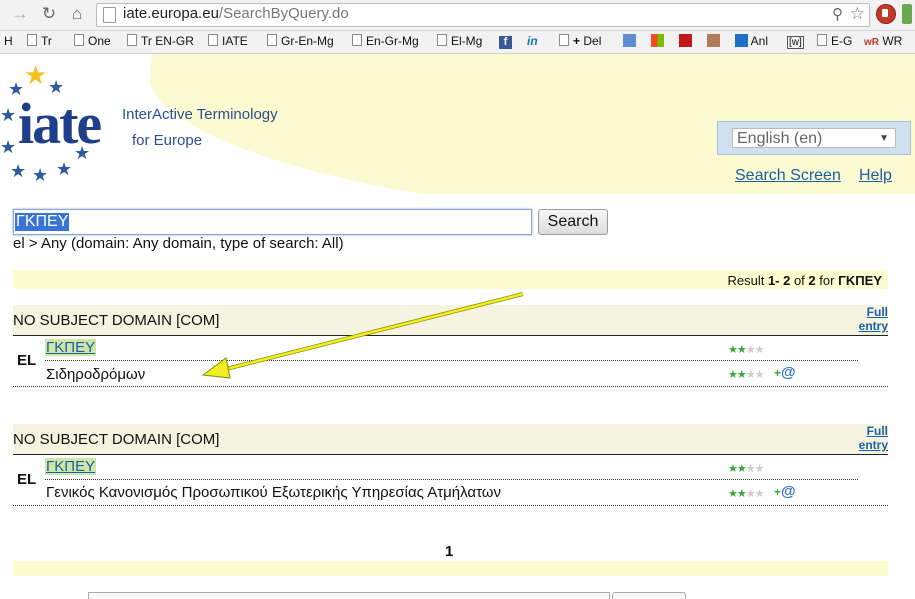 This screenshot has width=915, height=599. What do you see at coordinates (372, 332) in the screenshot?
I see `annotation-arrow-shaft` at bounding box center [372, 332].